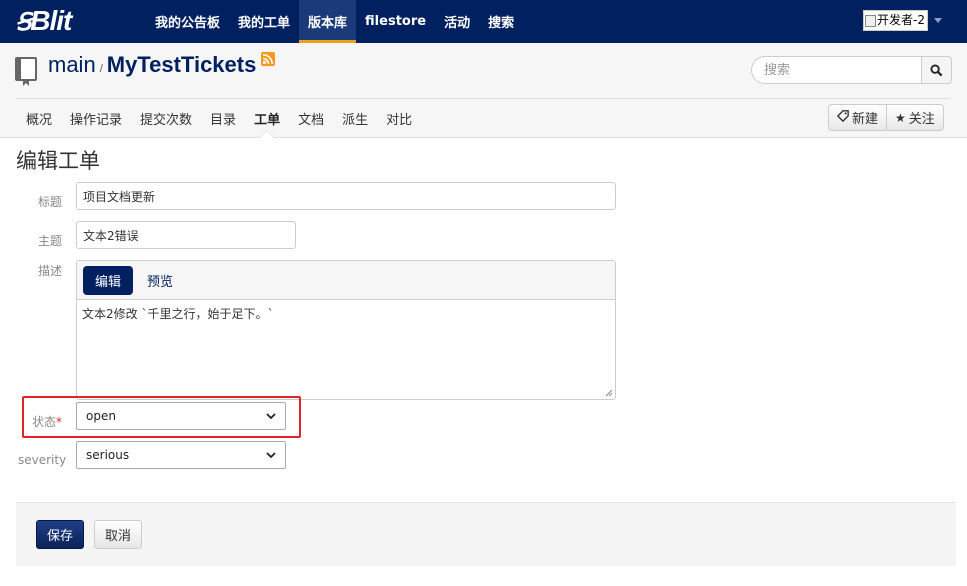  Describe the element at coordinates (842, 117) in the screenshot. I see `tag-icon` at that location.